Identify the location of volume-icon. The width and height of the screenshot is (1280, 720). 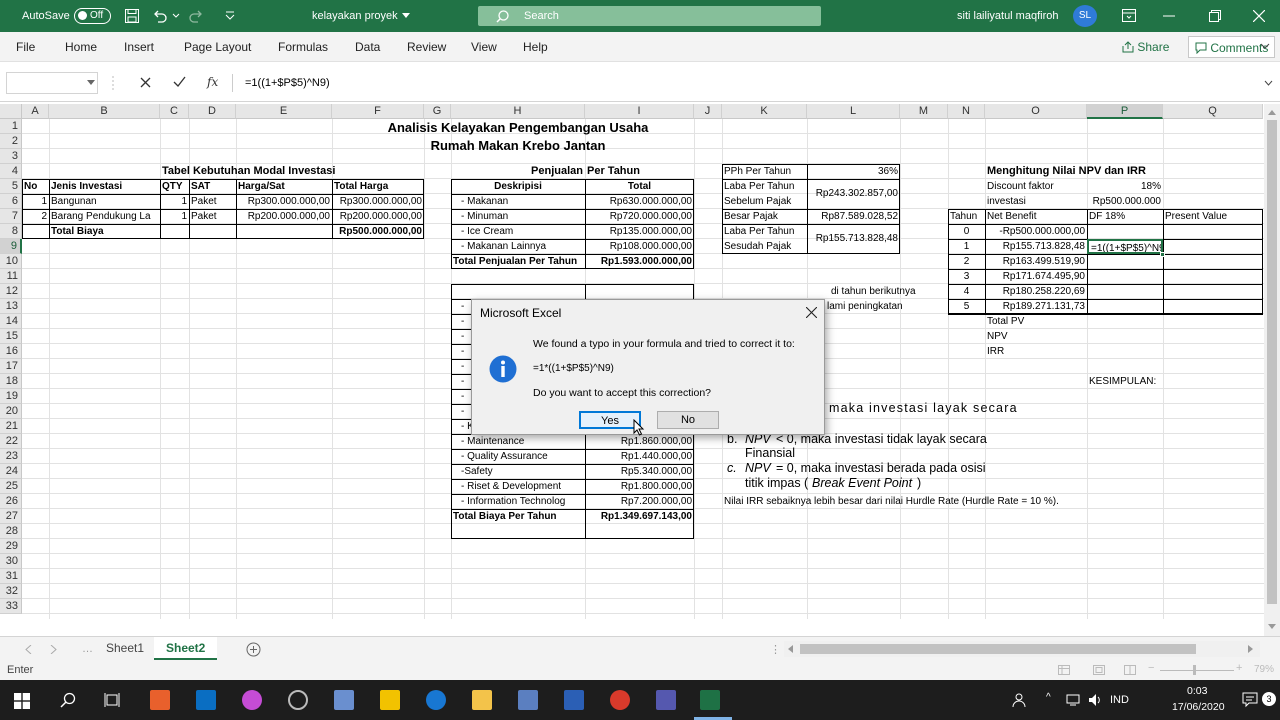
(1095, 700).